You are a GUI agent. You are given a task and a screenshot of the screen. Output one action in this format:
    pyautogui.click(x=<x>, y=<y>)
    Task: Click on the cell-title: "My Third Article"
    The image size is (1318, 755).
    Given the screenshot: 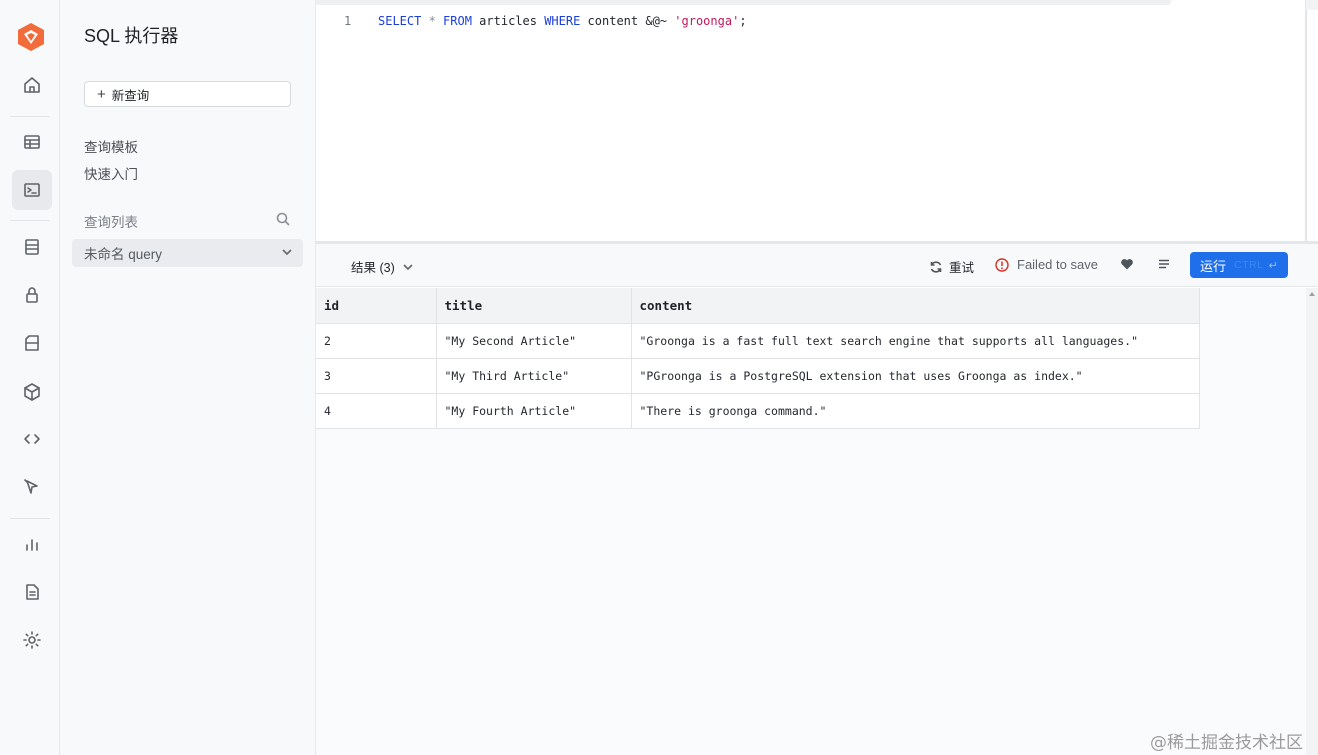 What is the action you would take?
    pyautogui.click(x=534, y=376)
    